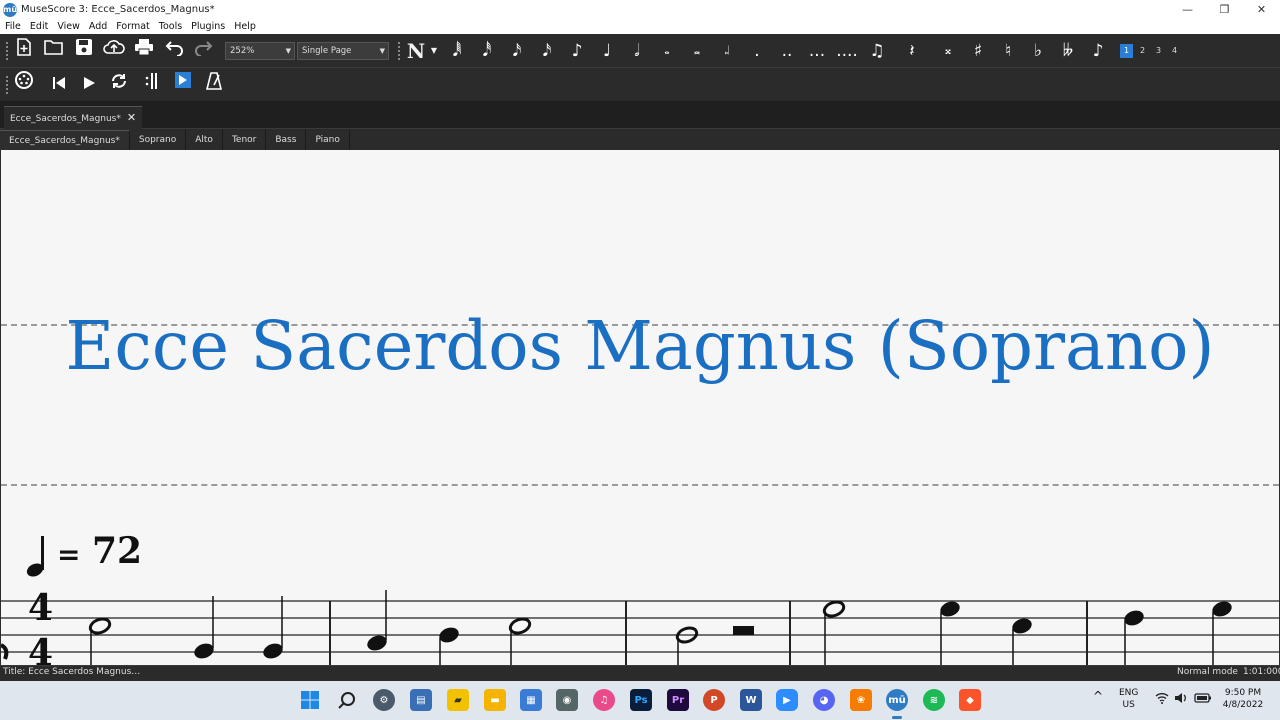 The height and width of the screenshot is (720, 1280). I want to click on discord-icon: ◕, so click(824, 700).